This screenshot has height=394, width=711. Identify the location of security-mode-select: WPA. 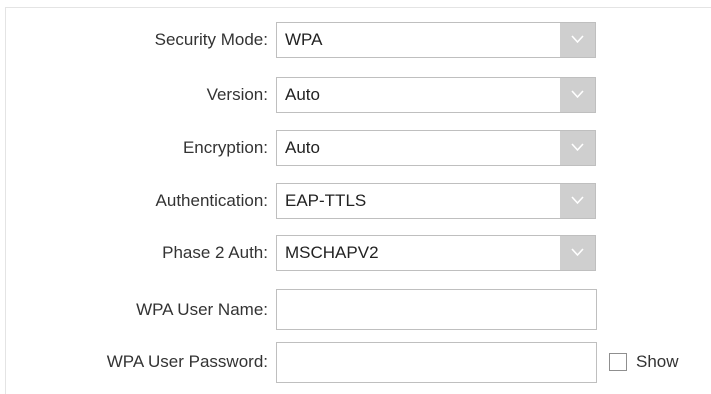
(436, 40).